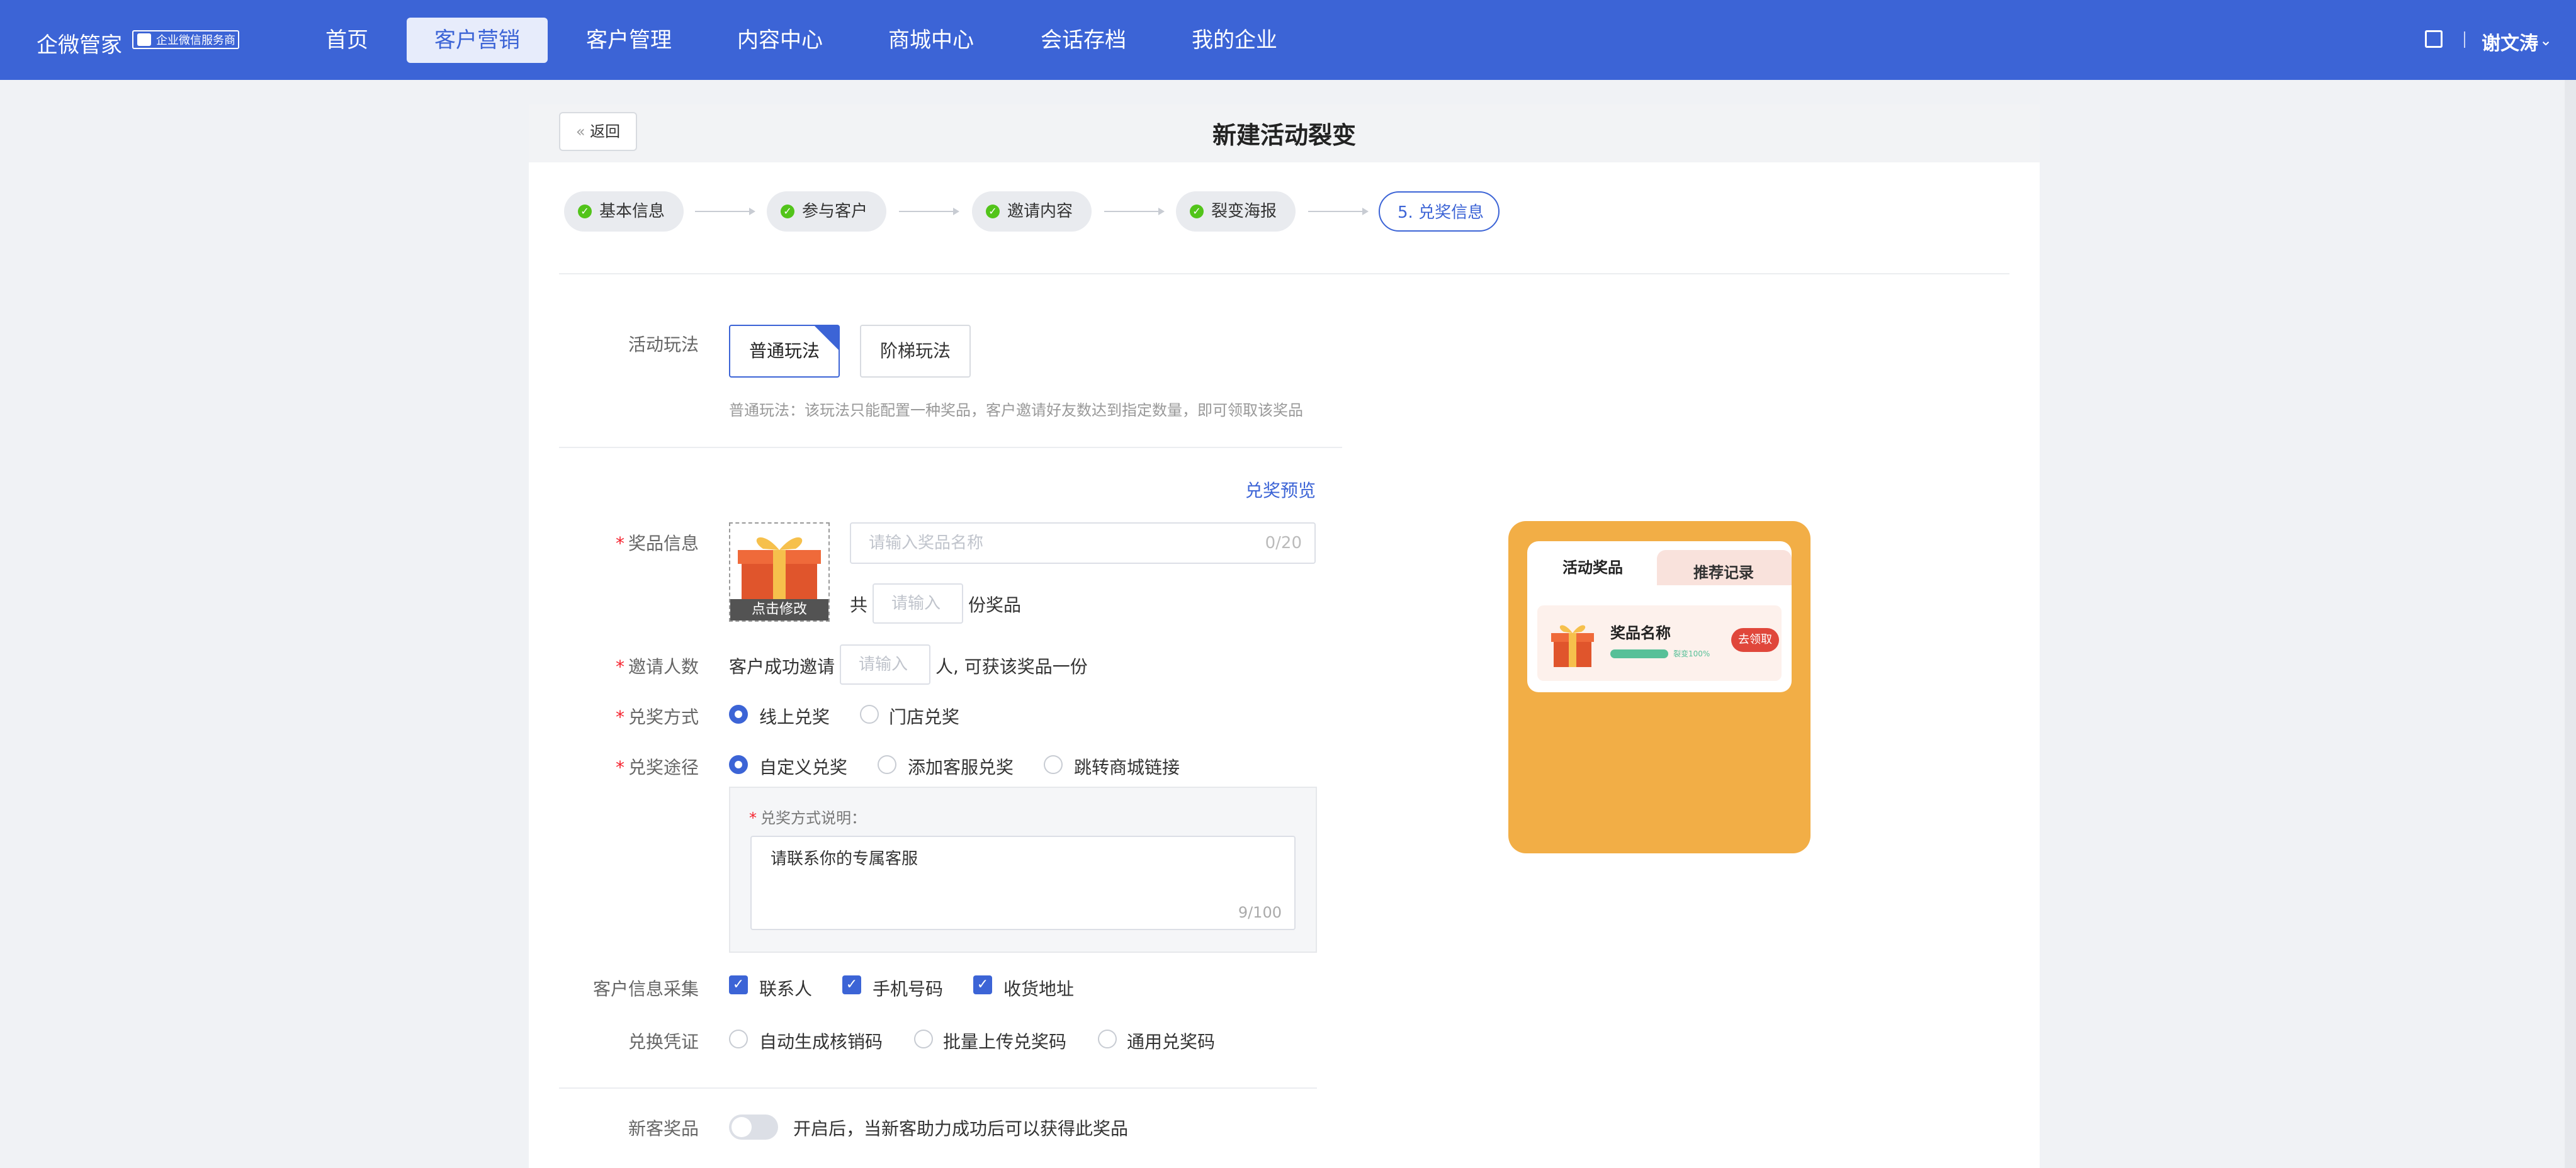 Image resolution: width=2576 pixels, height=1168 pixels. I want to click on voucher-auto-radio, so click(738, 1039).